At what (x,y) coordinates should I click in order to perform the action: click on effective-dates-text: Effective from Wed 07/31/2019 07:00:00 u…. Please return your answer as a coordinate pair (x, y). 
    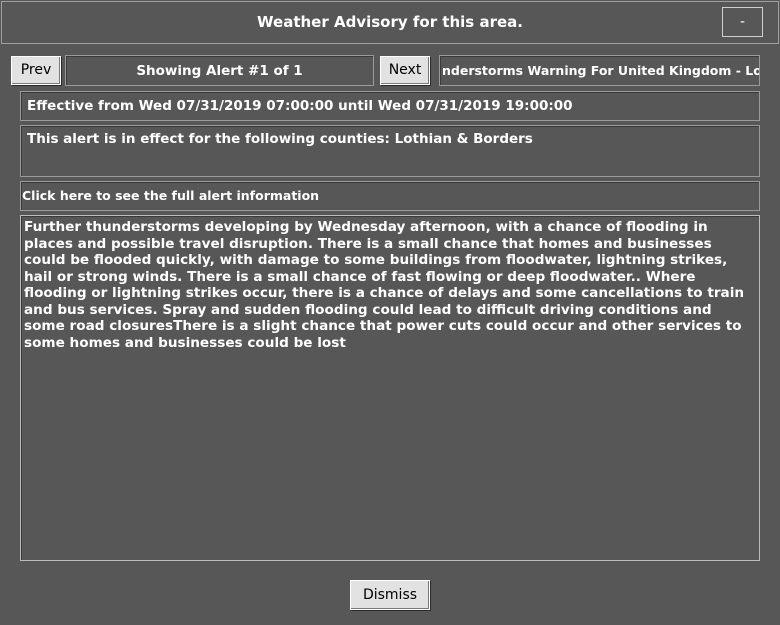
    Looking at the image, I should click on (300, 106).